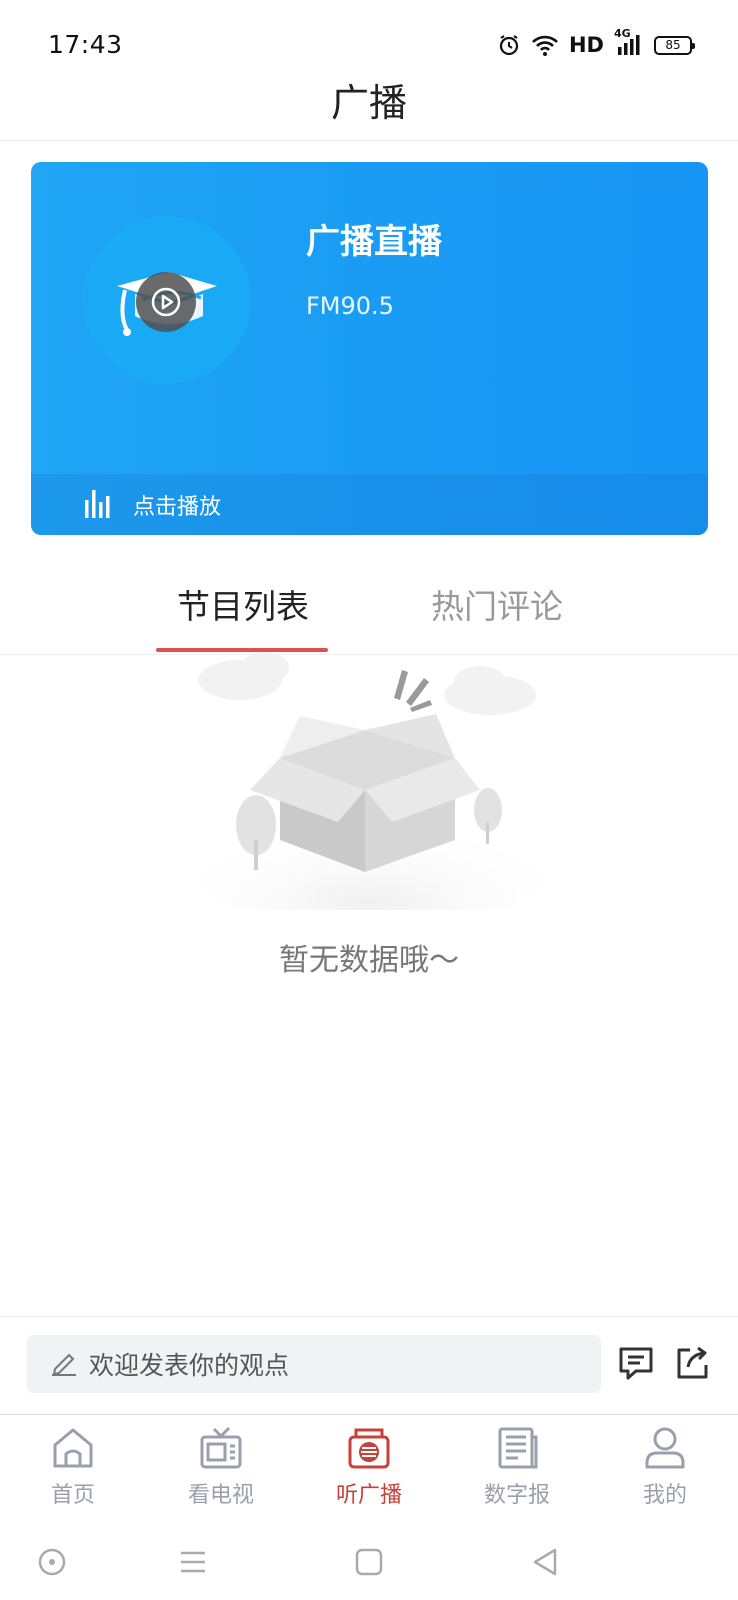  What do you see at coordinates (85, 44) in the screenshot?
I see `status-time: 17:43` at bounding box center [85, 44].